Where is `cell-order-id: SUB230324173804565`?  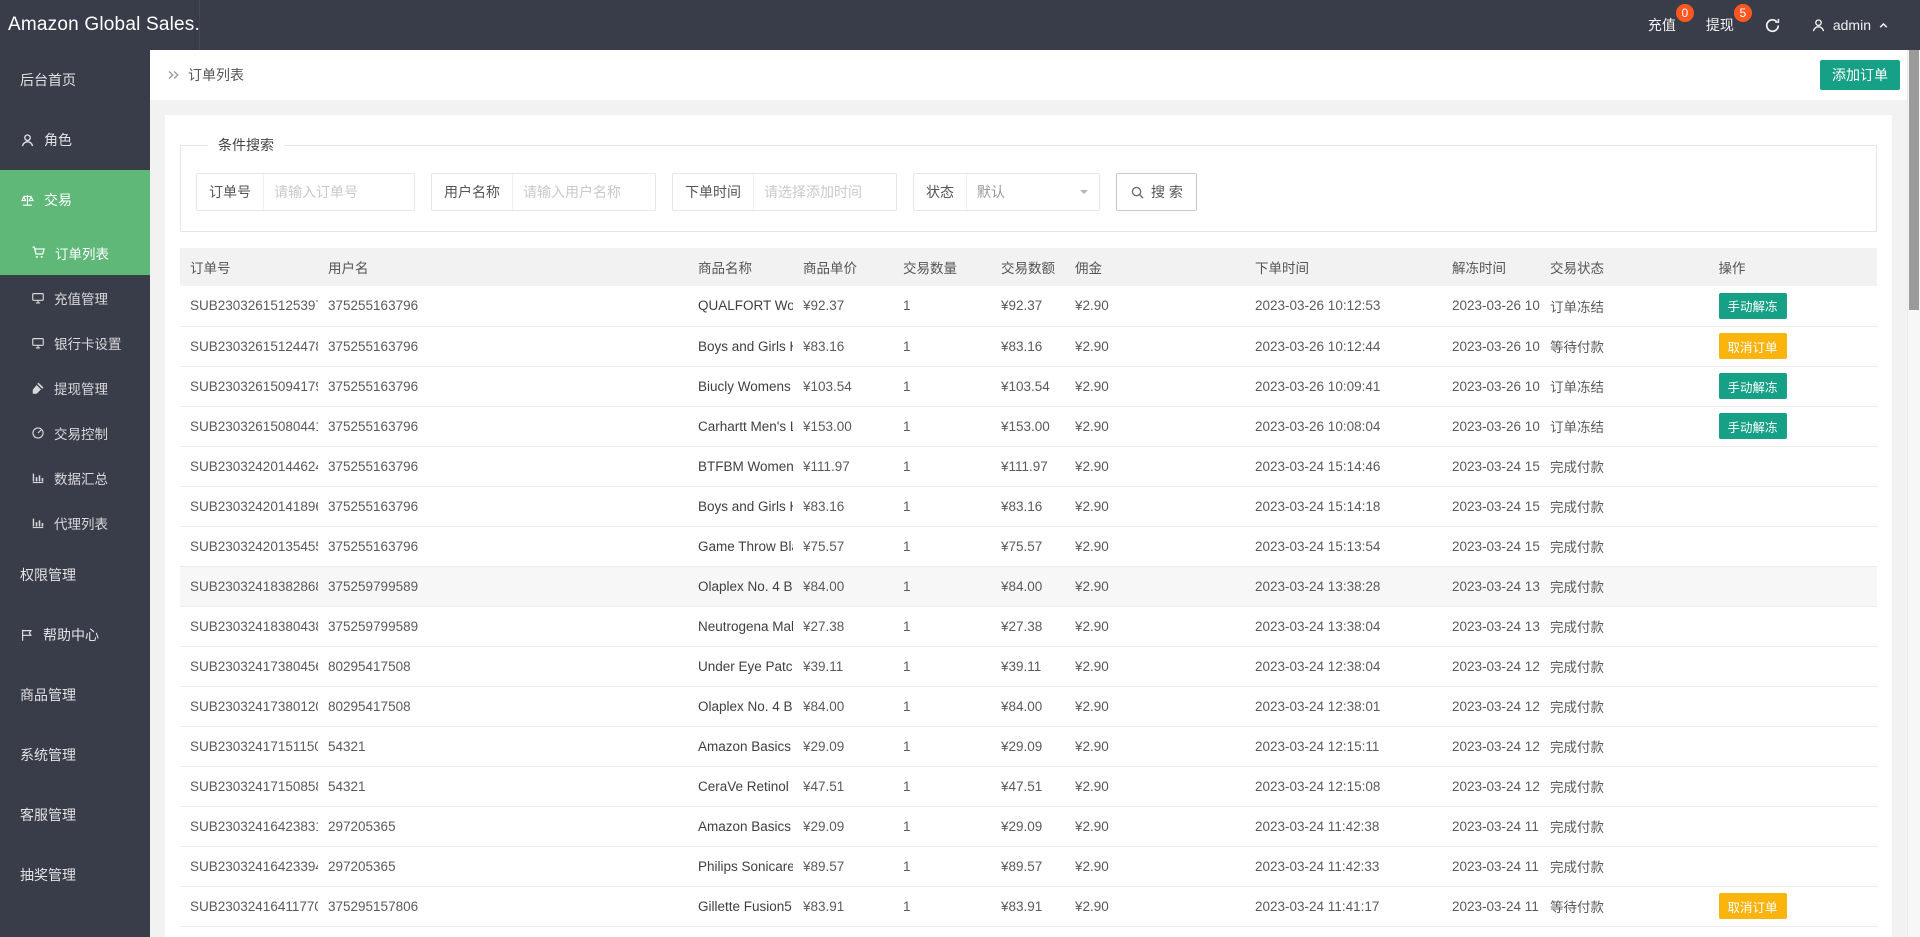 cell-order-id: SUB230324173804565 is located at coordinates (249, 666).